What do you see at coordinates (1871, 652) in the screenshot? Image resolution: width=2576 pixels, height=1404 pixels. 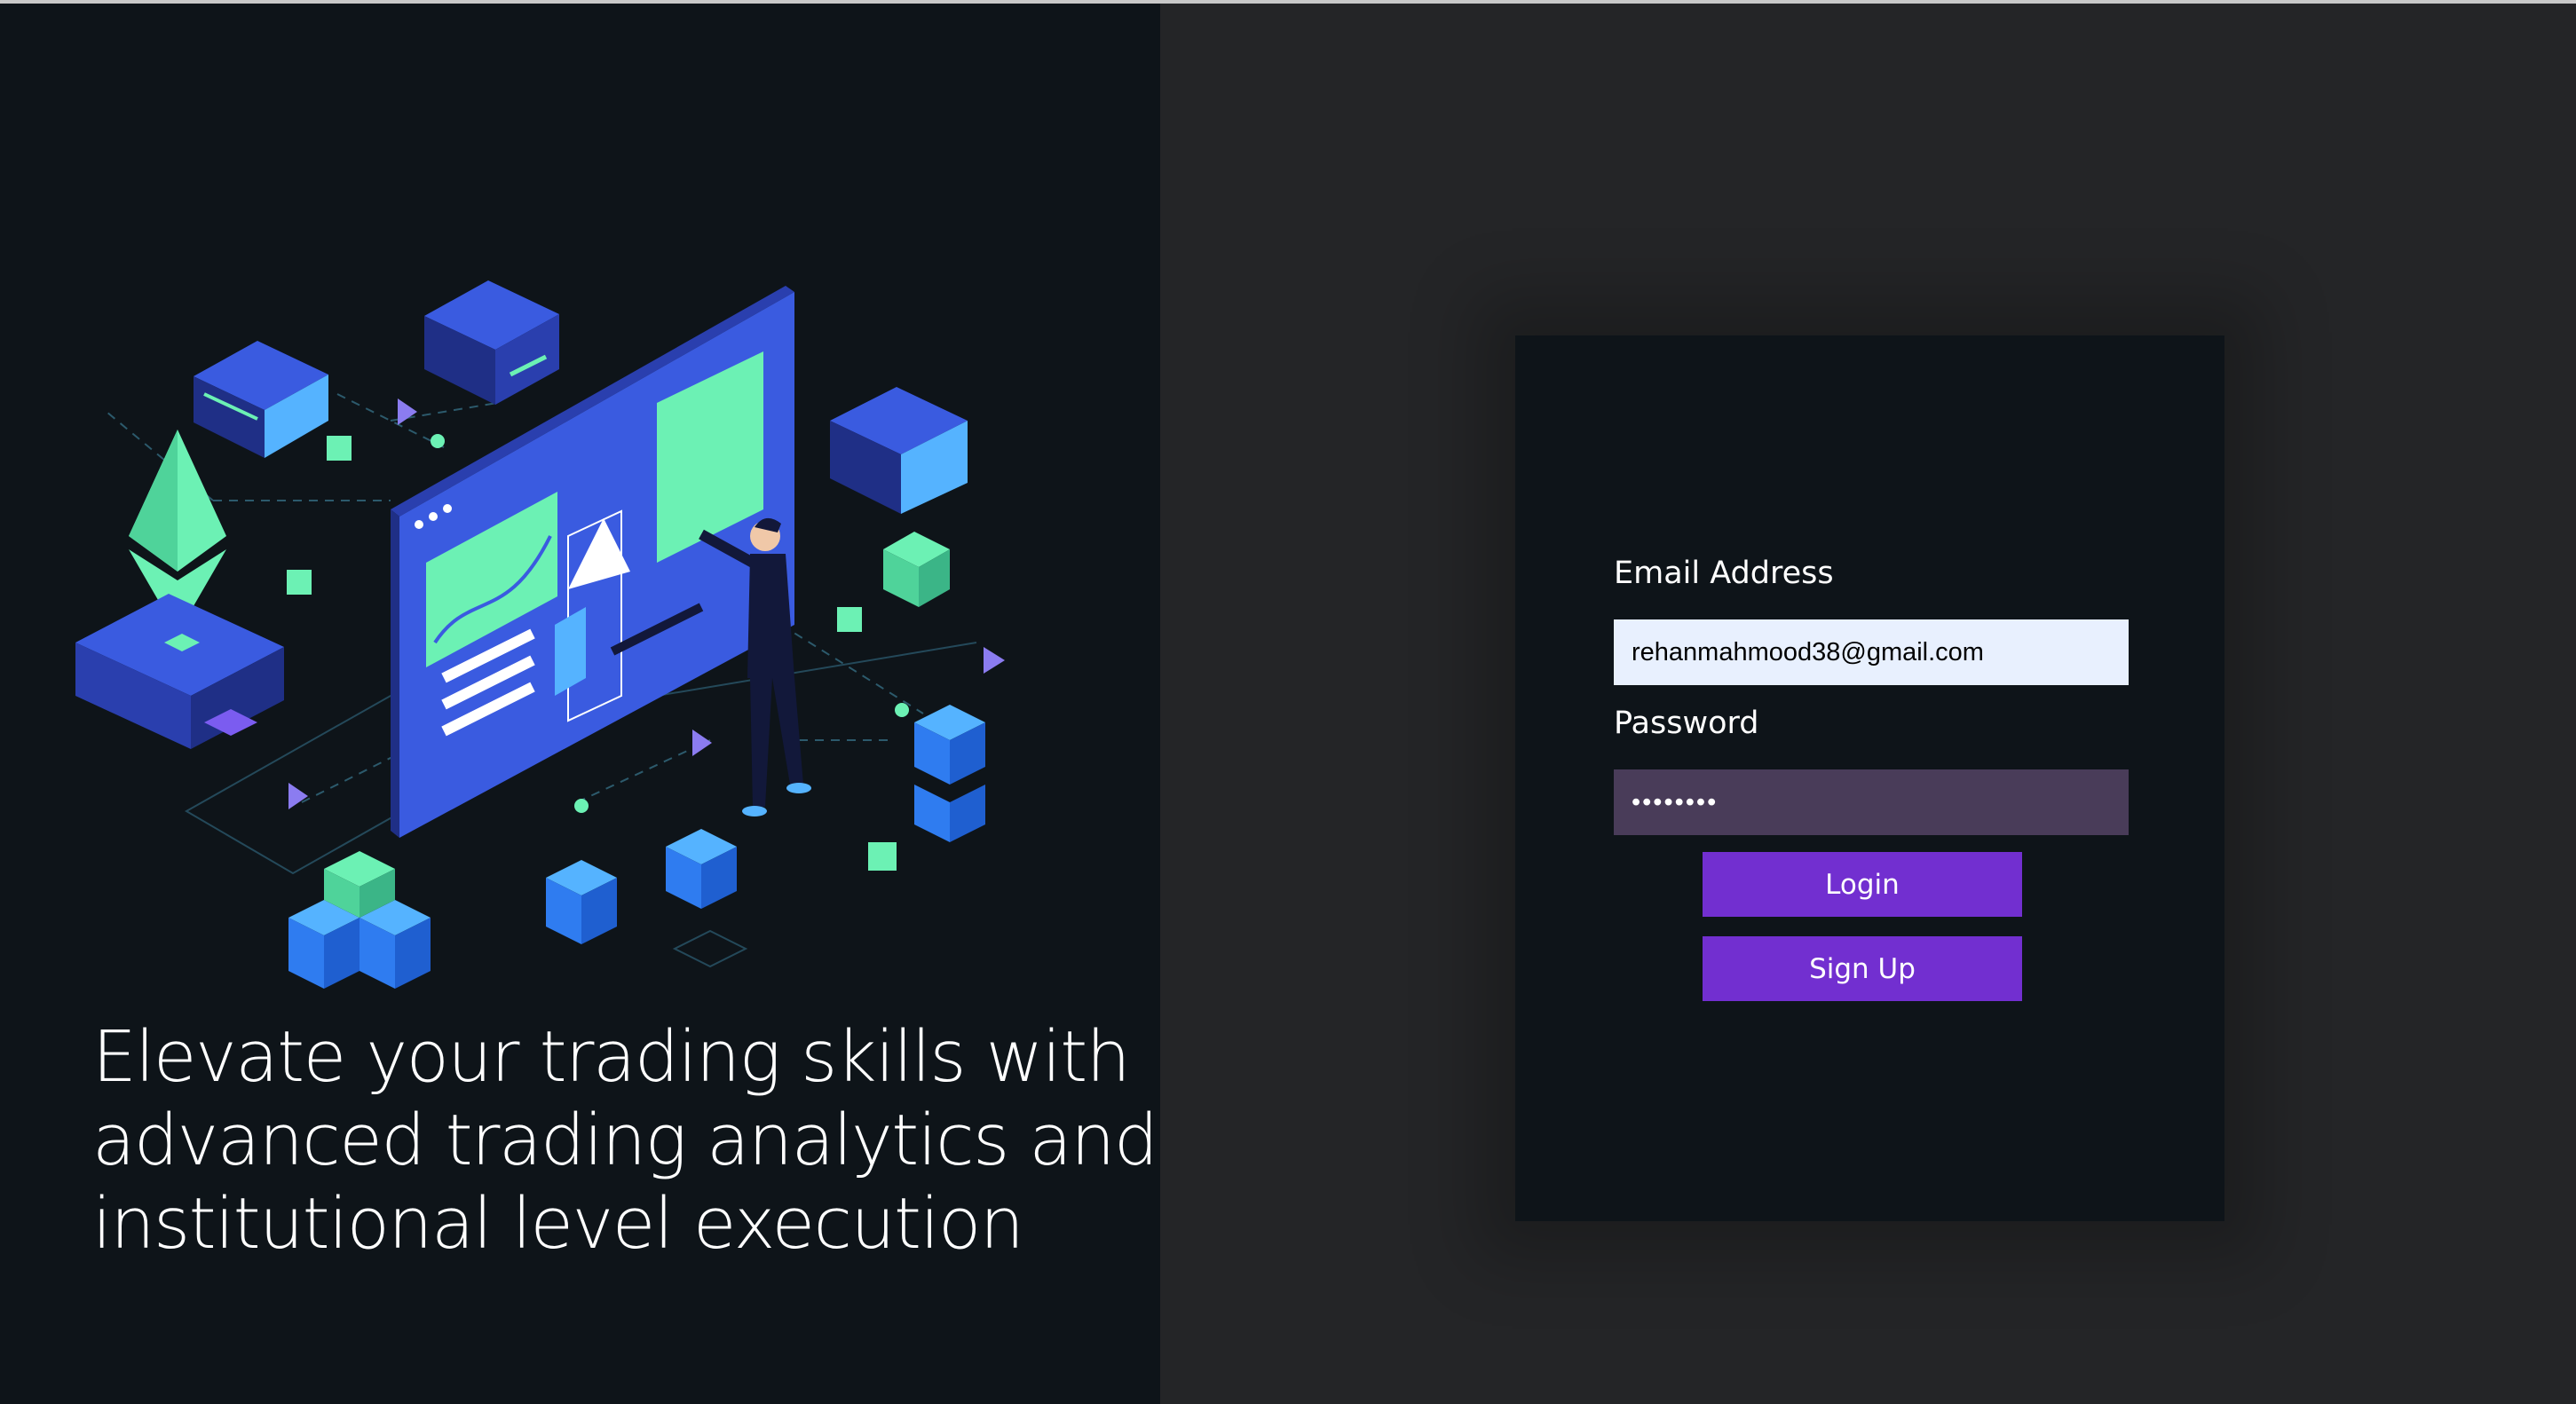 I see `email-field` at bounding box center [1871, 652].